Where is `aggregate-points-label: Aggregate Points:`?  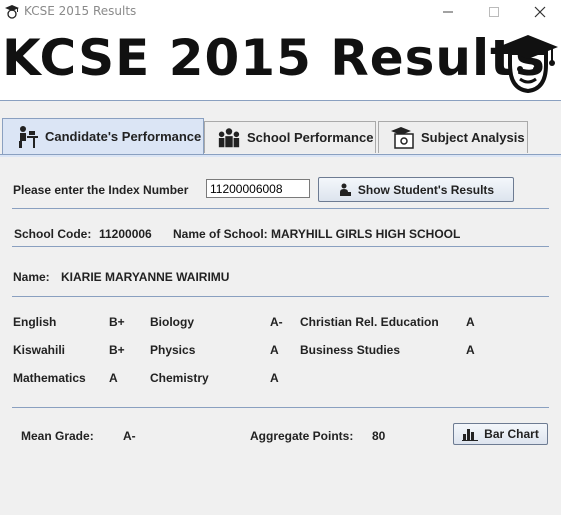 aggregate-points-label: Aggregate Points: is located at coordinates (302, 436).